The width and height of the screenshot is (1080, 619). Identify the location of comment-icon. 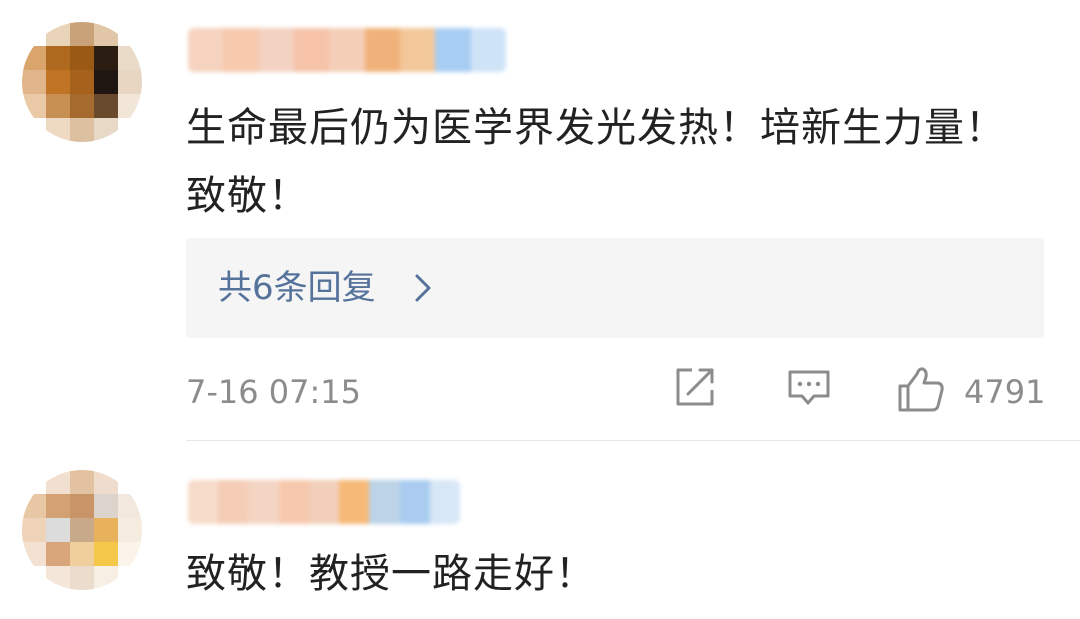
(809, 387).